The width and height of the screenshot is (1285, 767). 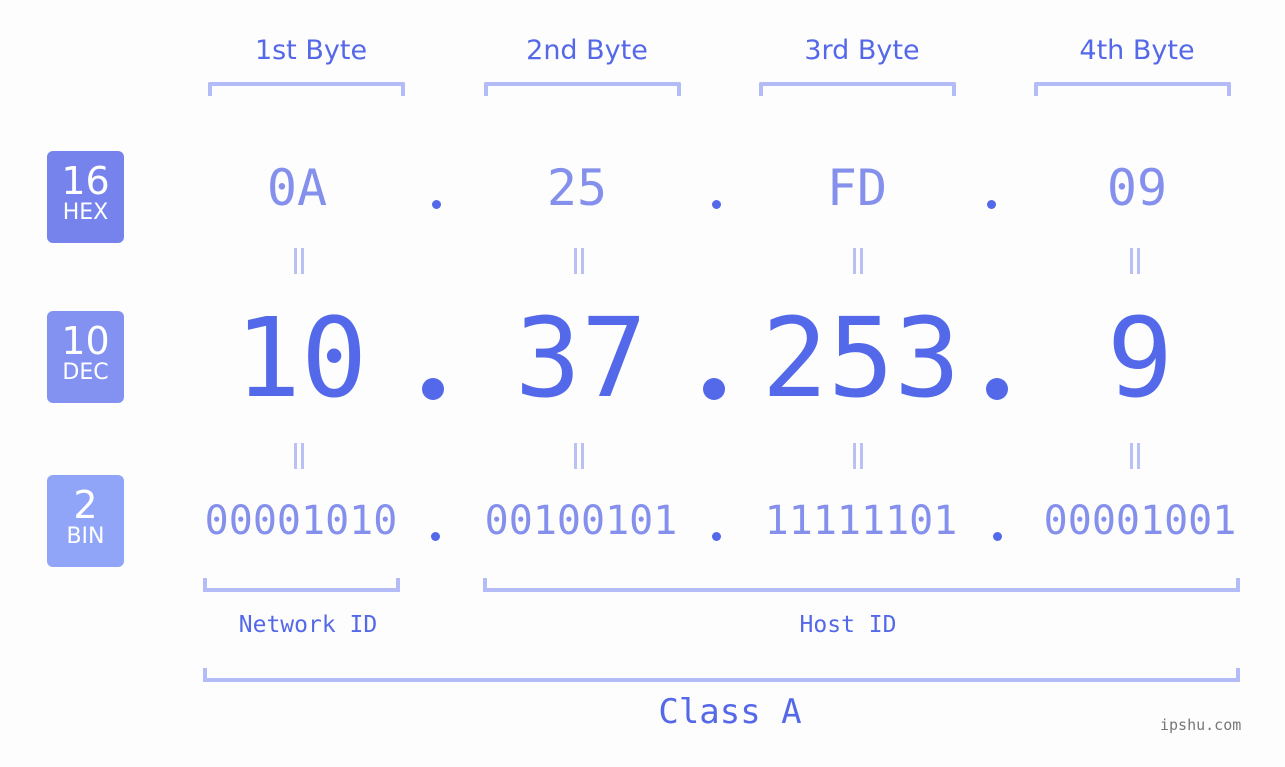 I want to click on dec-label: DEC, so click(x=85, y=372).